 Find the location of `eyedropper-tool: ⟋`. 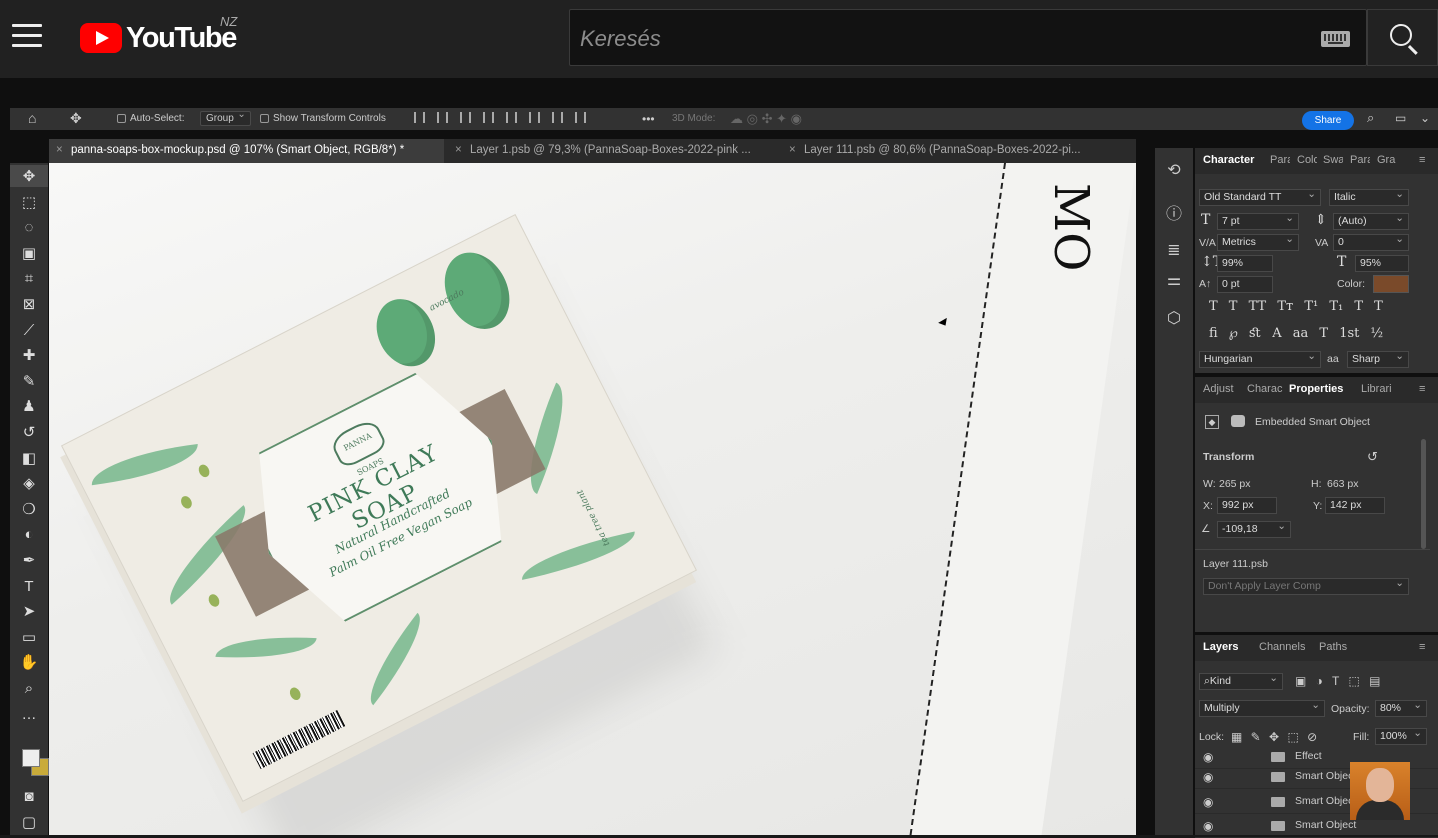

eyedropper-tool: ⟋ is located at coordinates (29, 330).